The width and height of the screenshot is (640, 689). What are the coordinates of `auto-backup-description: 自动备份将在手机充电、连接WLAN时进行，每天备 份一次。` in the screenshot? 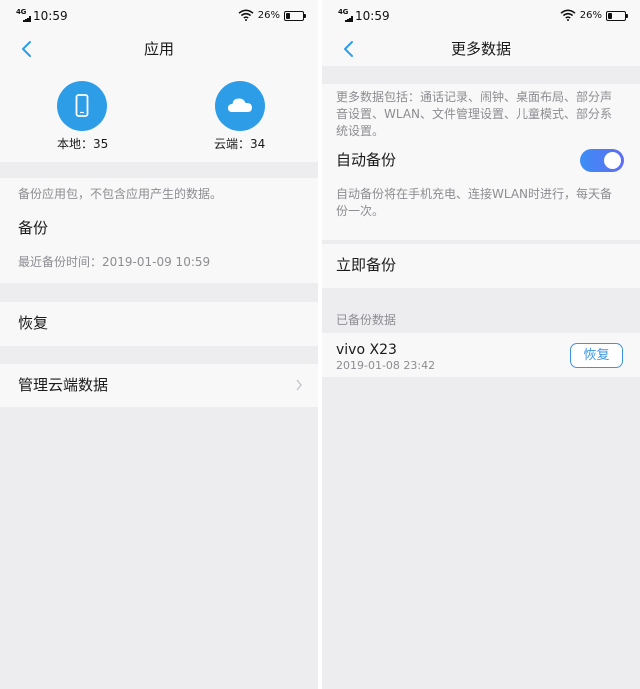 It's located at (474, 203).